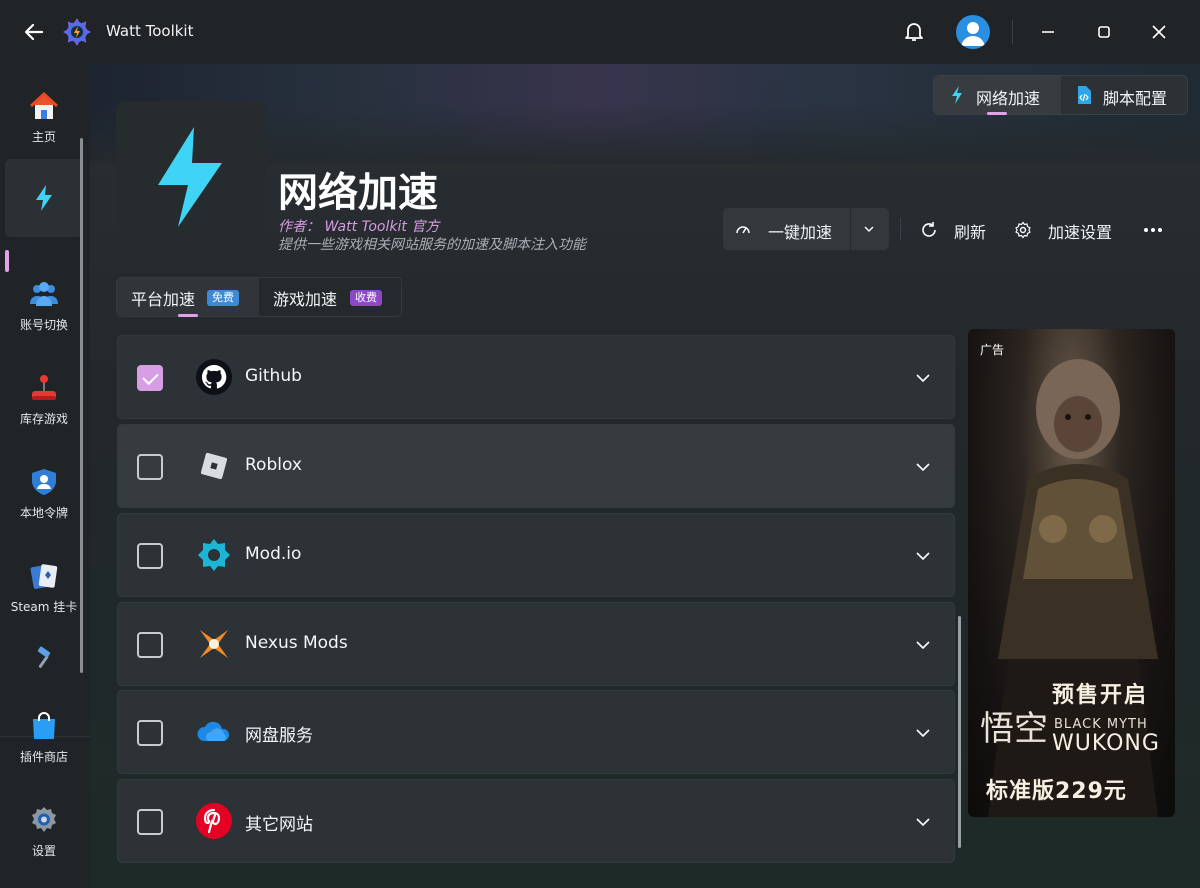 This screenshot has width=1200, height=888. I want to click on free-badge: 免费, so click(223, 298).